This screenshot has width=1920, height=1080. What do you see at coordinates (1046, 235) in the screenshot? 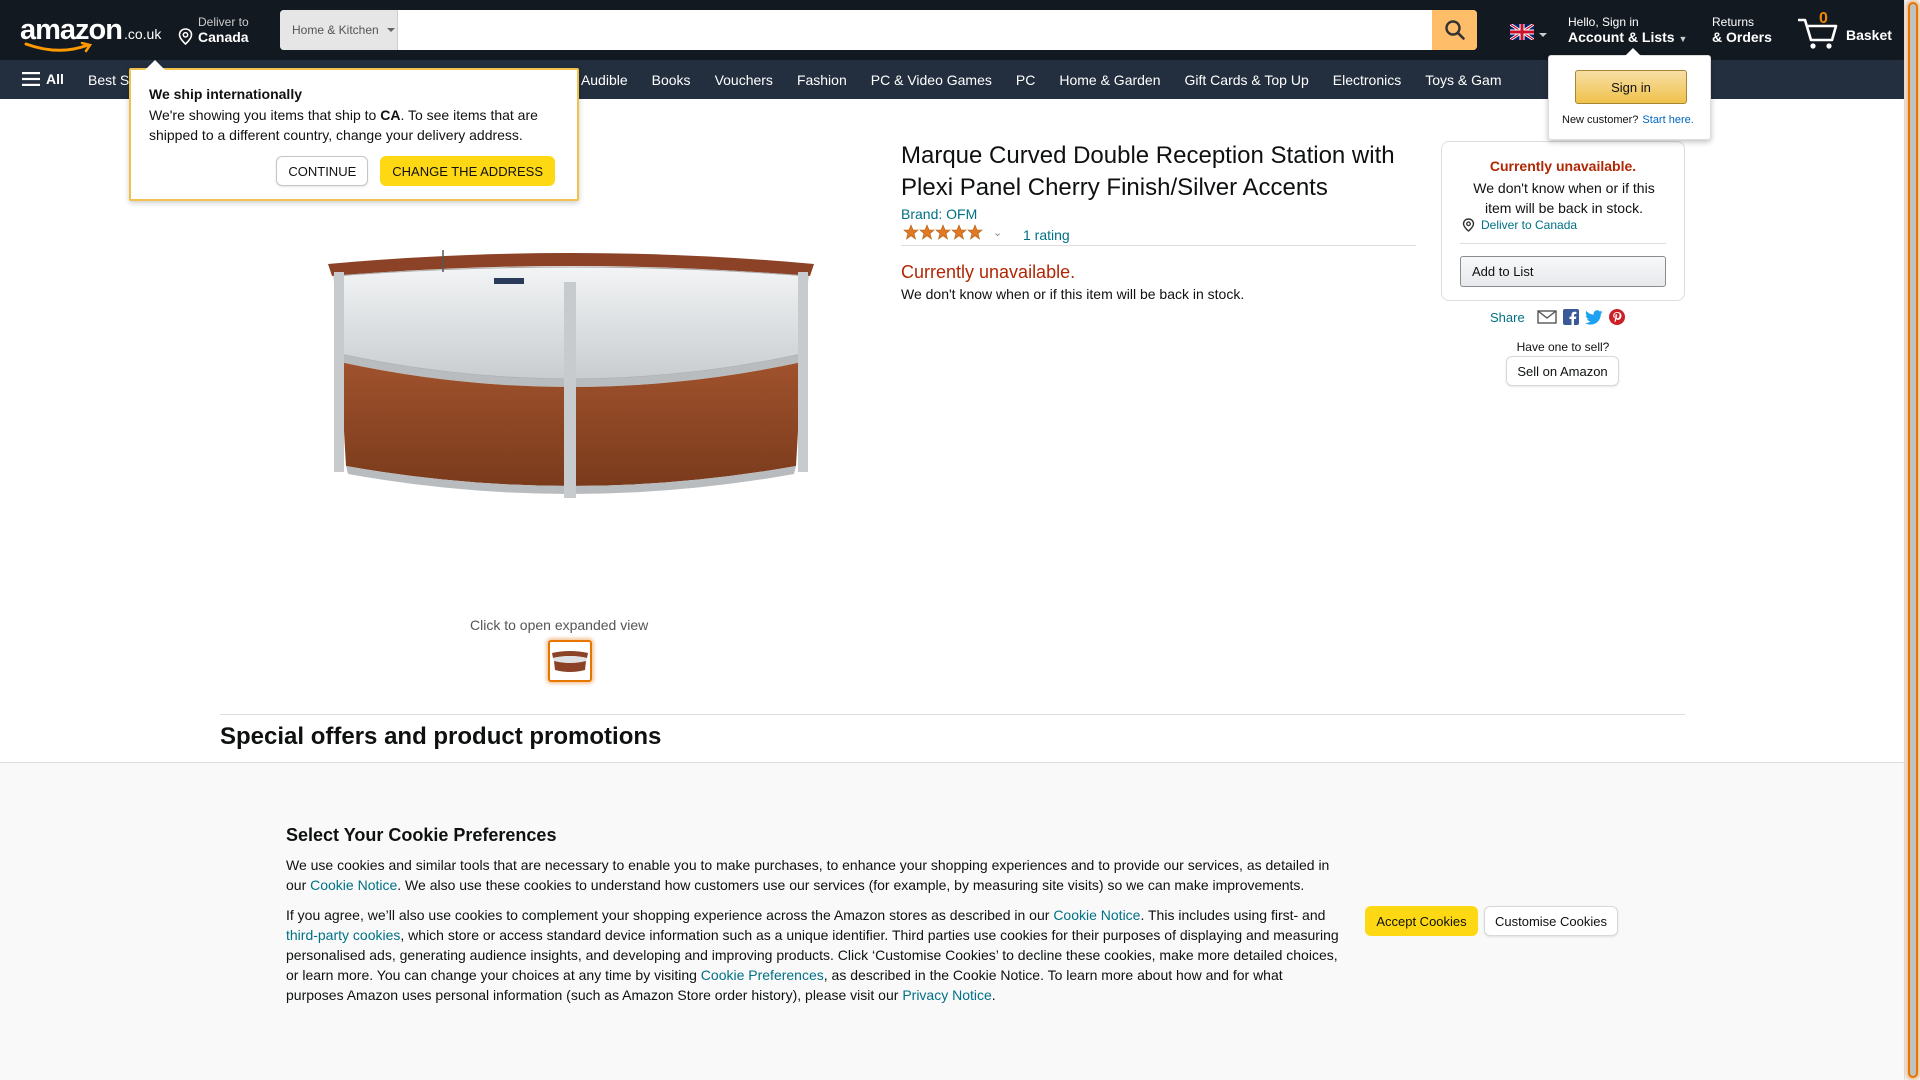
I see `rating-count-link: 1 rating` at bounding box center [1046, 235].